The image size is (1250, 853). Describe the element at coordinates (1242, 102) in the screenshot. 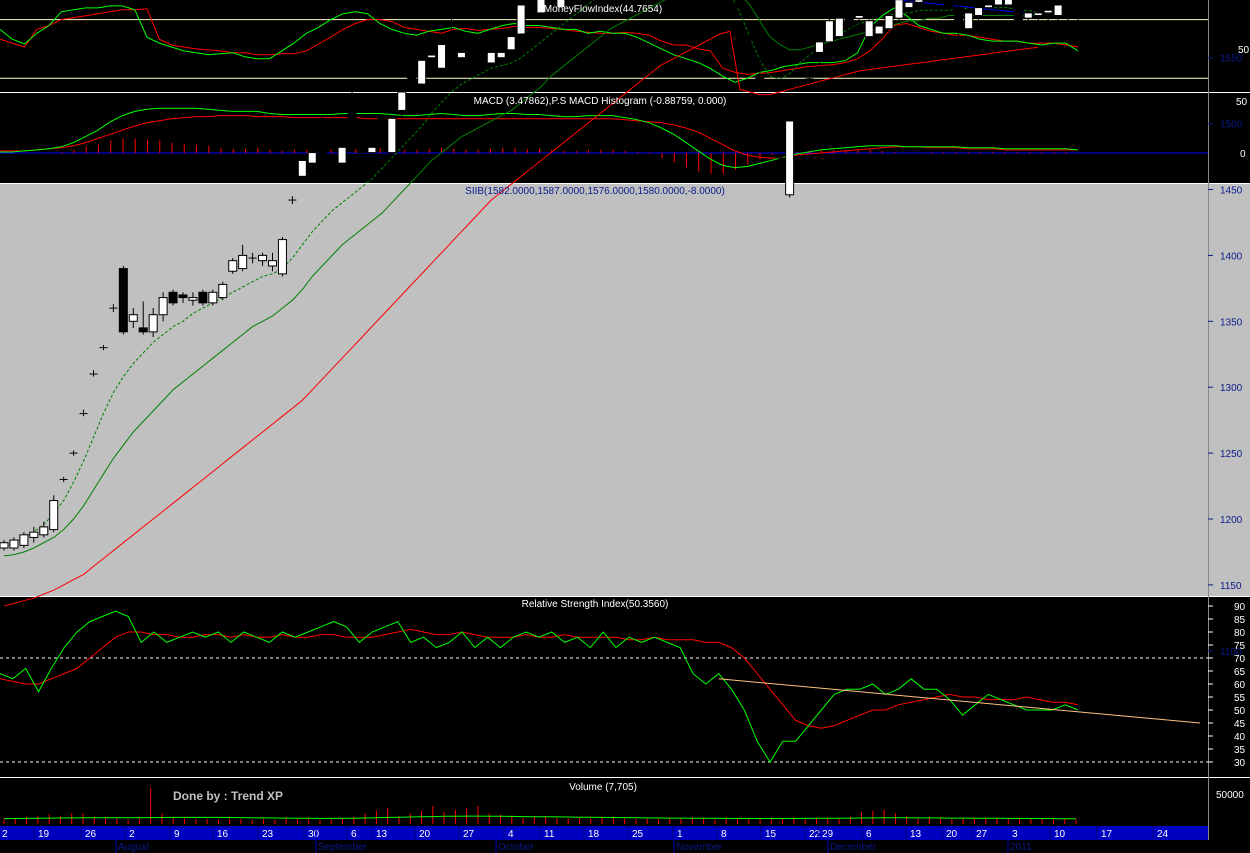

I see `macd-tick-label: 50` at that location.